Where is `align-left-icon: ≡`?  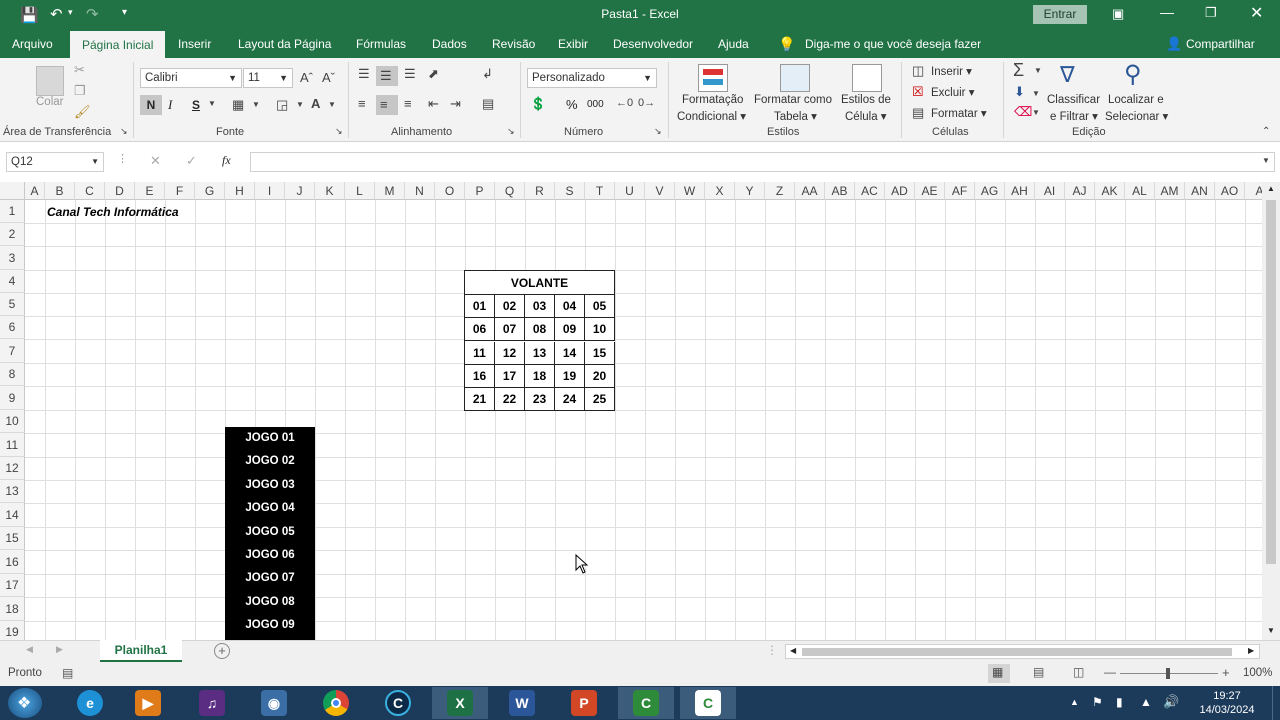 align-left-icon: ≡ is located at coordinates (362, 103).